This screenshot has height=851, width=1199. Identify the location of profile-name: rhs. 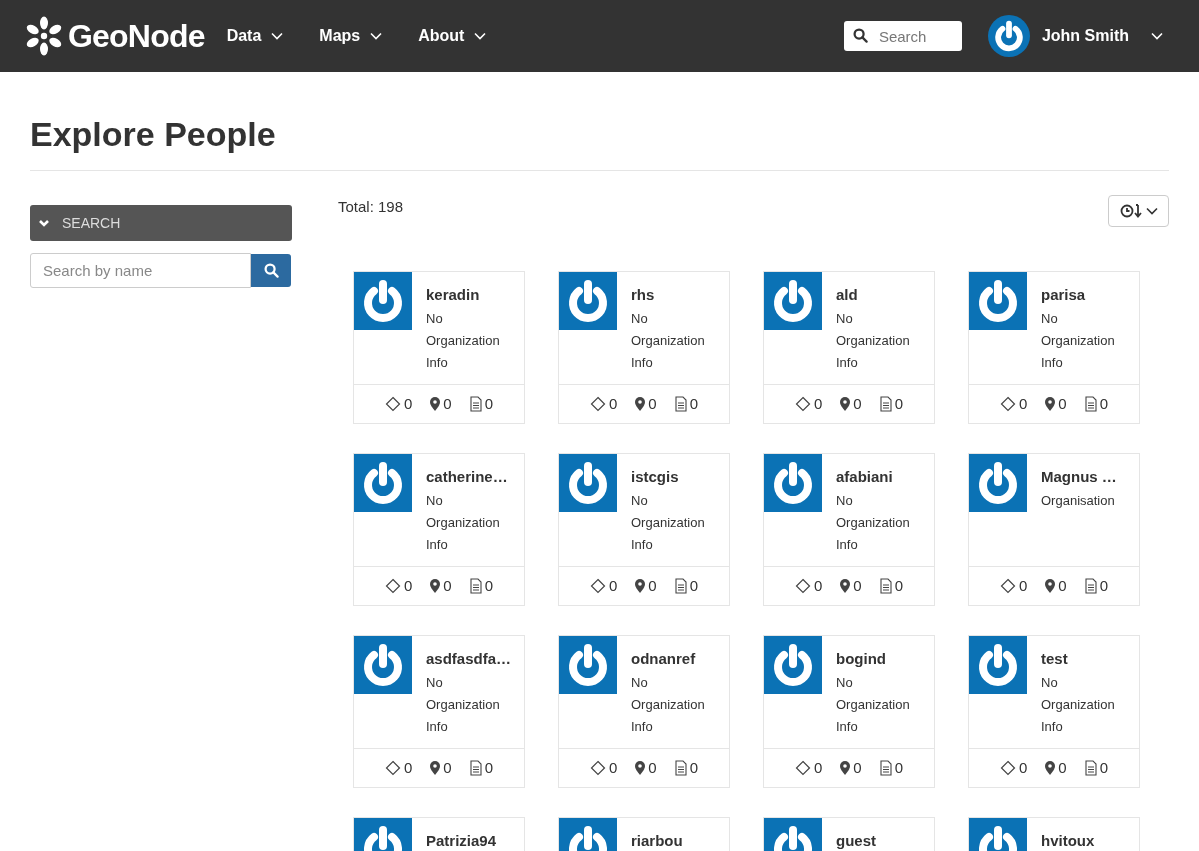
(673, 295).